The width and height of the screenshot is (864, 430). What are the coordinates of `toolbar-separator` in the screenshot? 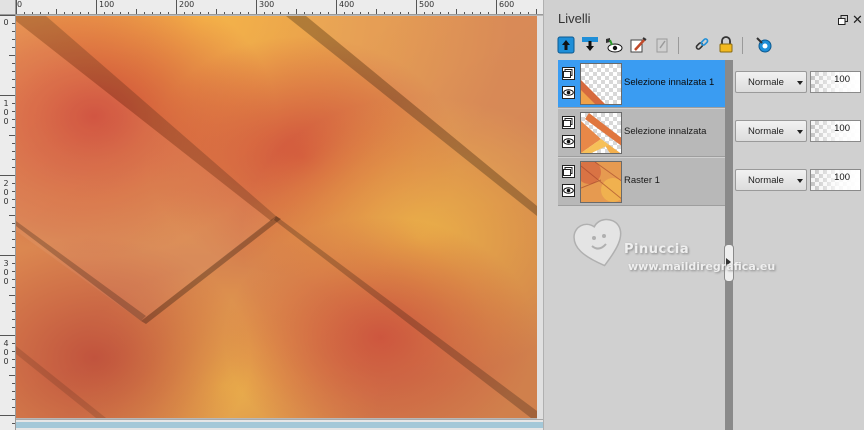 It's located at (678, 45).